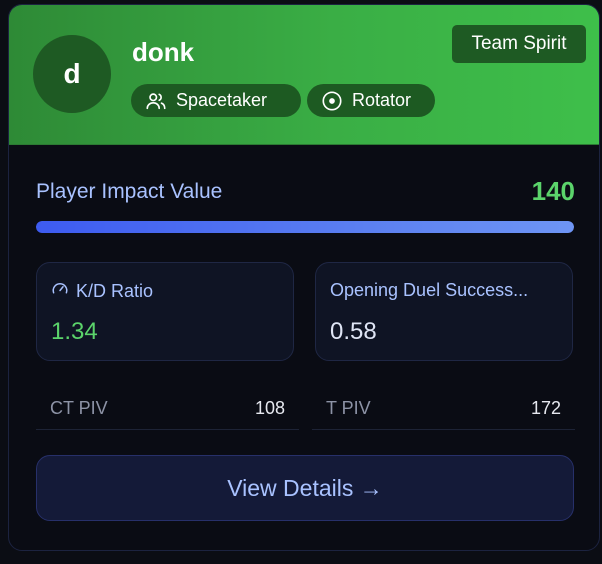  What do you see at coordinates (443, 407) in the screenshot?
I see `t-piv-row: T PIV 172` at bounding box center [443, 407].